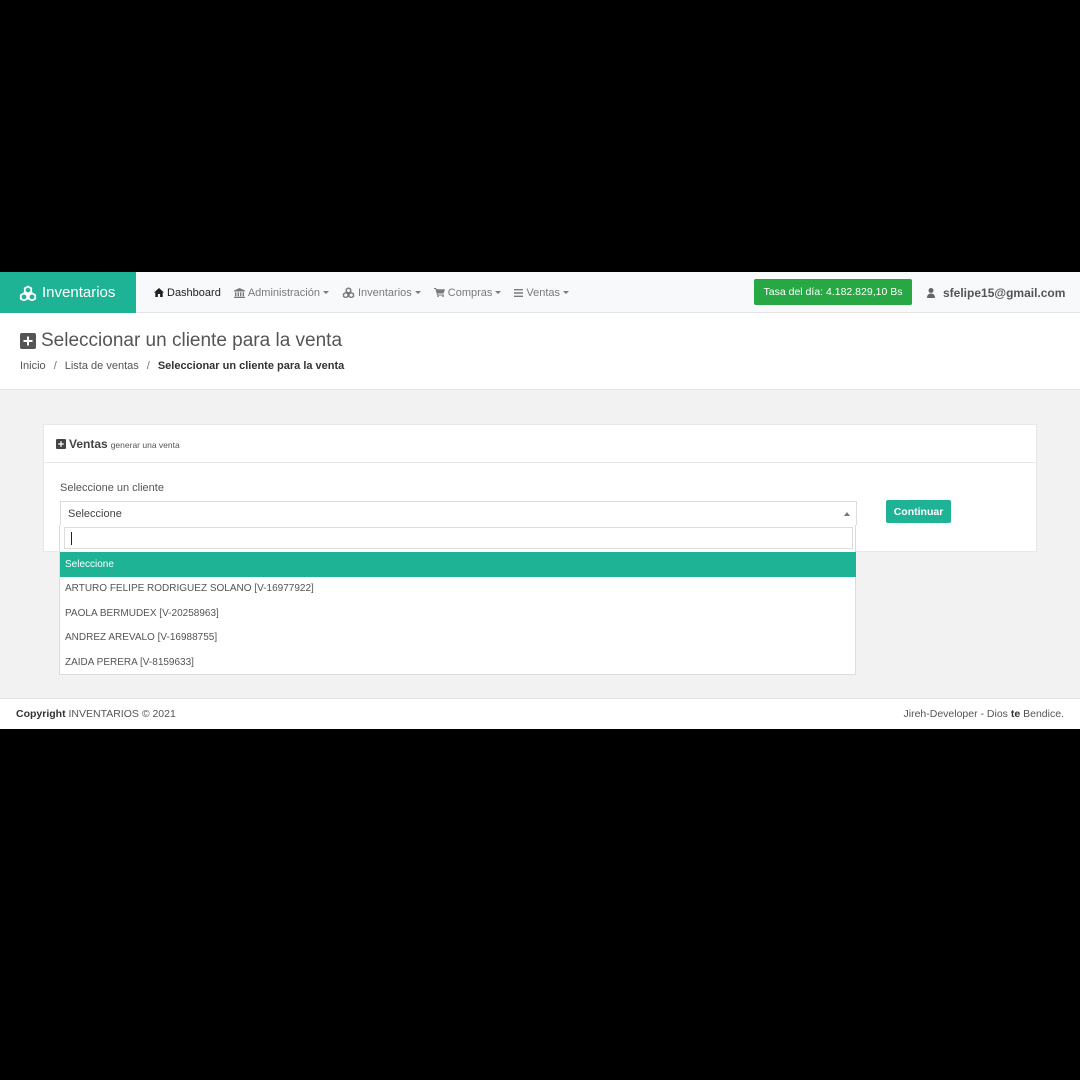  What do you see at coordinates (458, 564) in the screenshot?
I see `client-option: Seleccione` at bounding box center [458, 564].